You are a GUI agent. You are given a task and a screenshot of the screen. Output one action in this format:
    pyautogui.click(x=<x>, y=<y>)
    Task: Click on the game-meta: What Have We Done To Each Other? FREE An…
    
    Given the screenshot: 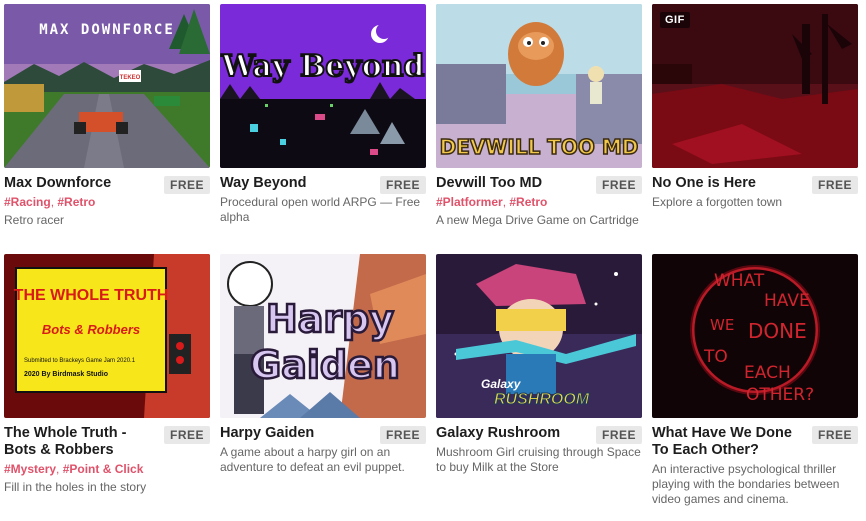 What is the action you would take?
    pyautogui.click(x=755, y=462)
    